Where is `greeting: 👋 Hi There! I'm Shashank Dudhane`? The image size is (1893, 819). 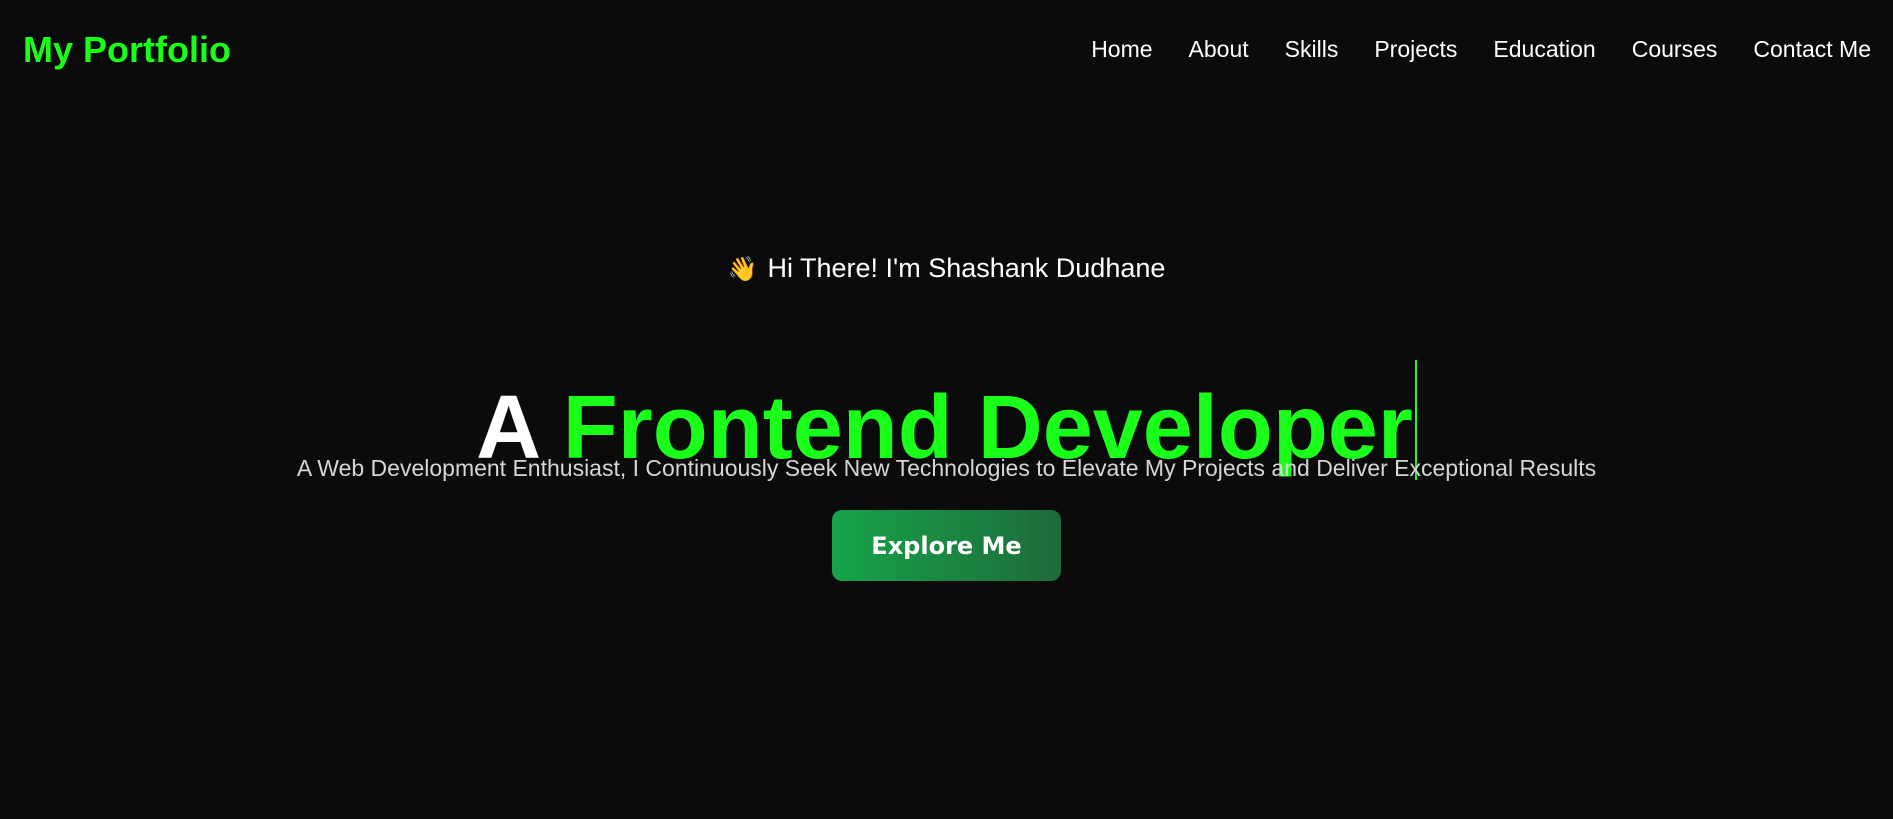 greeting: 👋 Hi There! I'm Shashank Dudhane is located at coordinates (946, 269).